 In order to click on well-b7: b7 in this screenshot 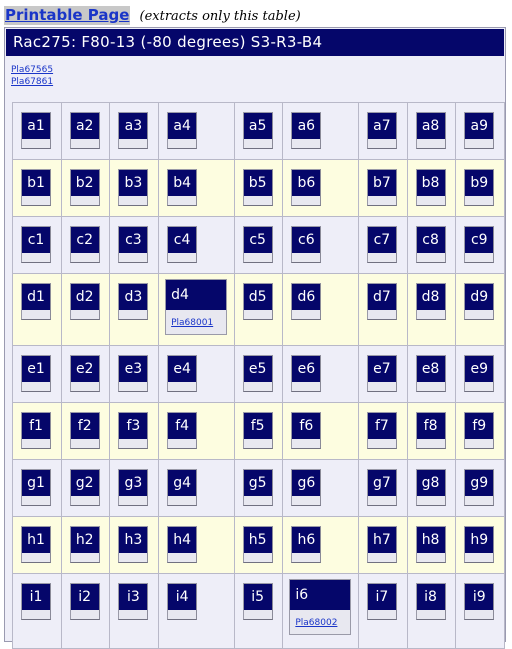, I will do `click(381, 187)`.